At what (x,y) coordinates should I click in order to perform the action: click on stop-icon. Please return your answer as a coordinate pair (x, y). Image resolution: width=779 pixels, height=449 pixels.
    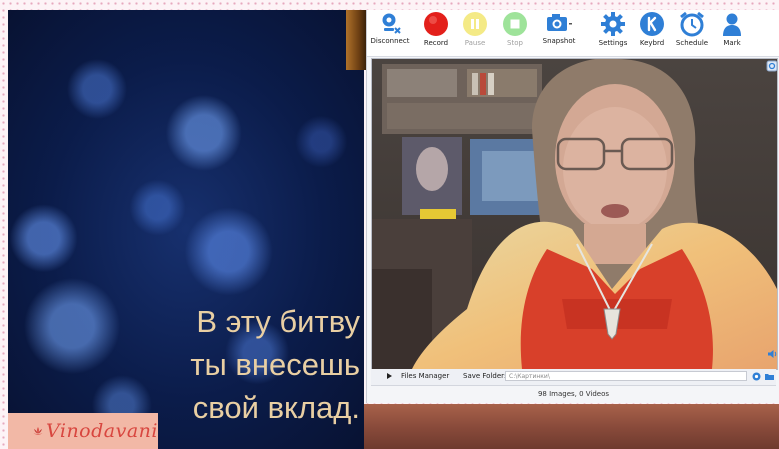
    Looking at the image, I should click on (515, 24).